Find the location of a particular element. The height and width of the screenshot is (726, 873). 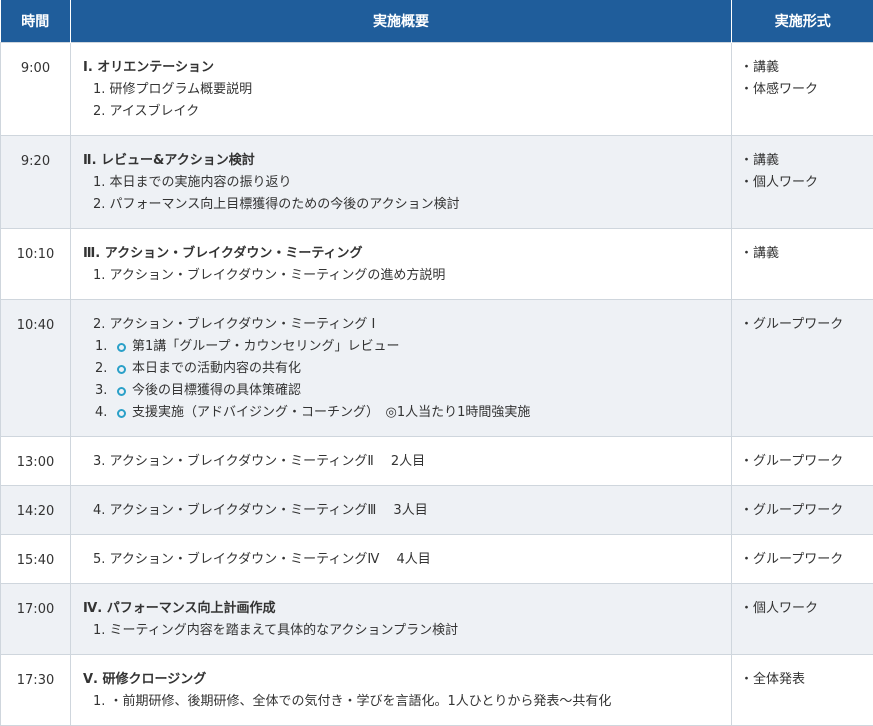

sub-item-text: 今後の目標獲得の具体策確認 is located at coordinates (216, 391).